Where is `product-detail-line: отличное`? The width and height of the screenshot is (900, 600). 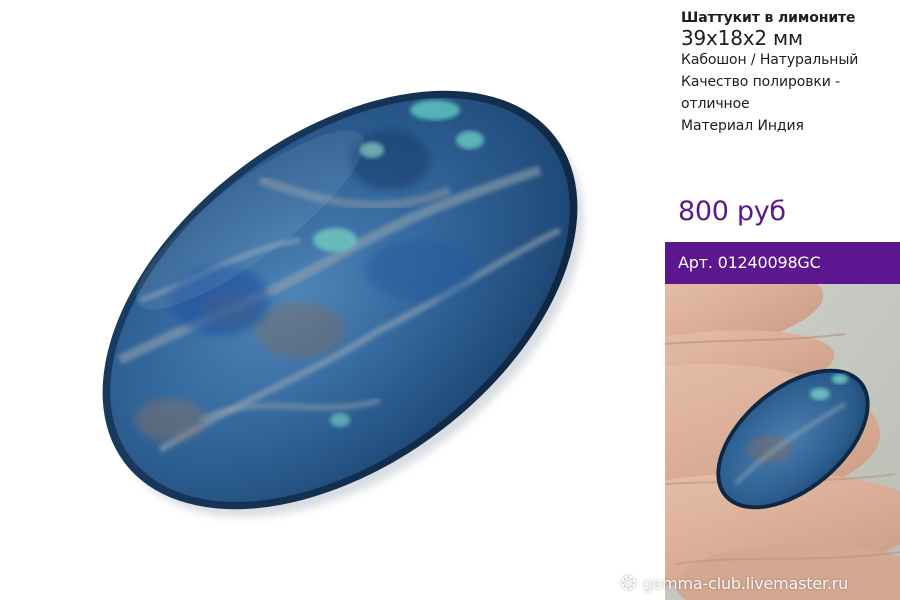 product-detail-line: отличное is located at coordinates (715, 104).